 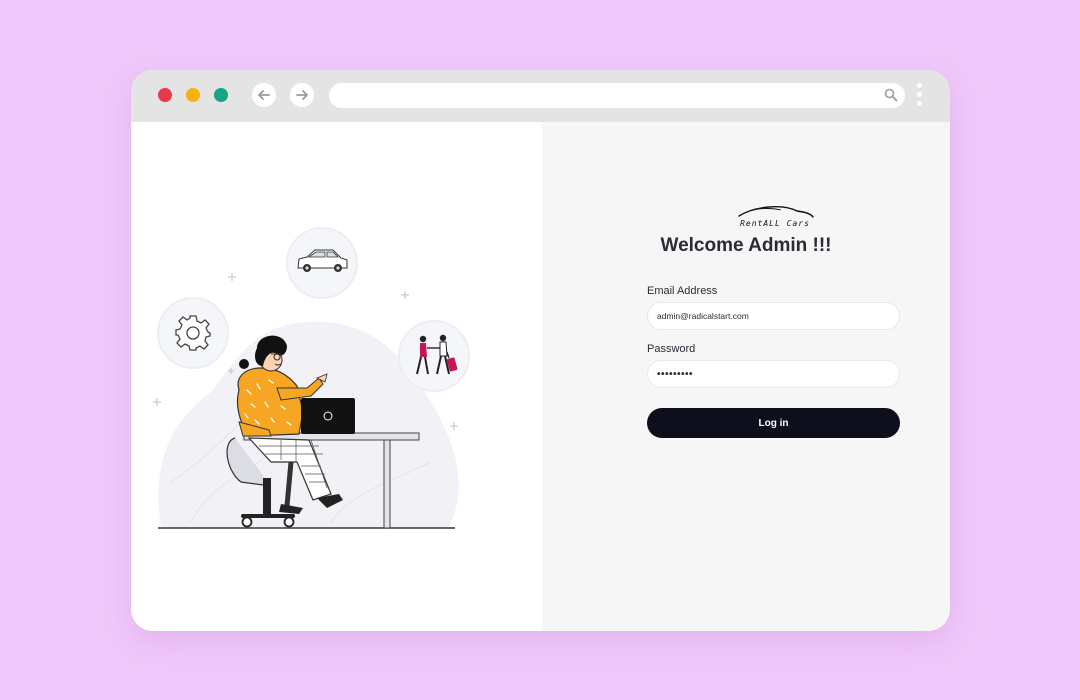 I want to click on browser-toolbar, so click(x=540, y=96).